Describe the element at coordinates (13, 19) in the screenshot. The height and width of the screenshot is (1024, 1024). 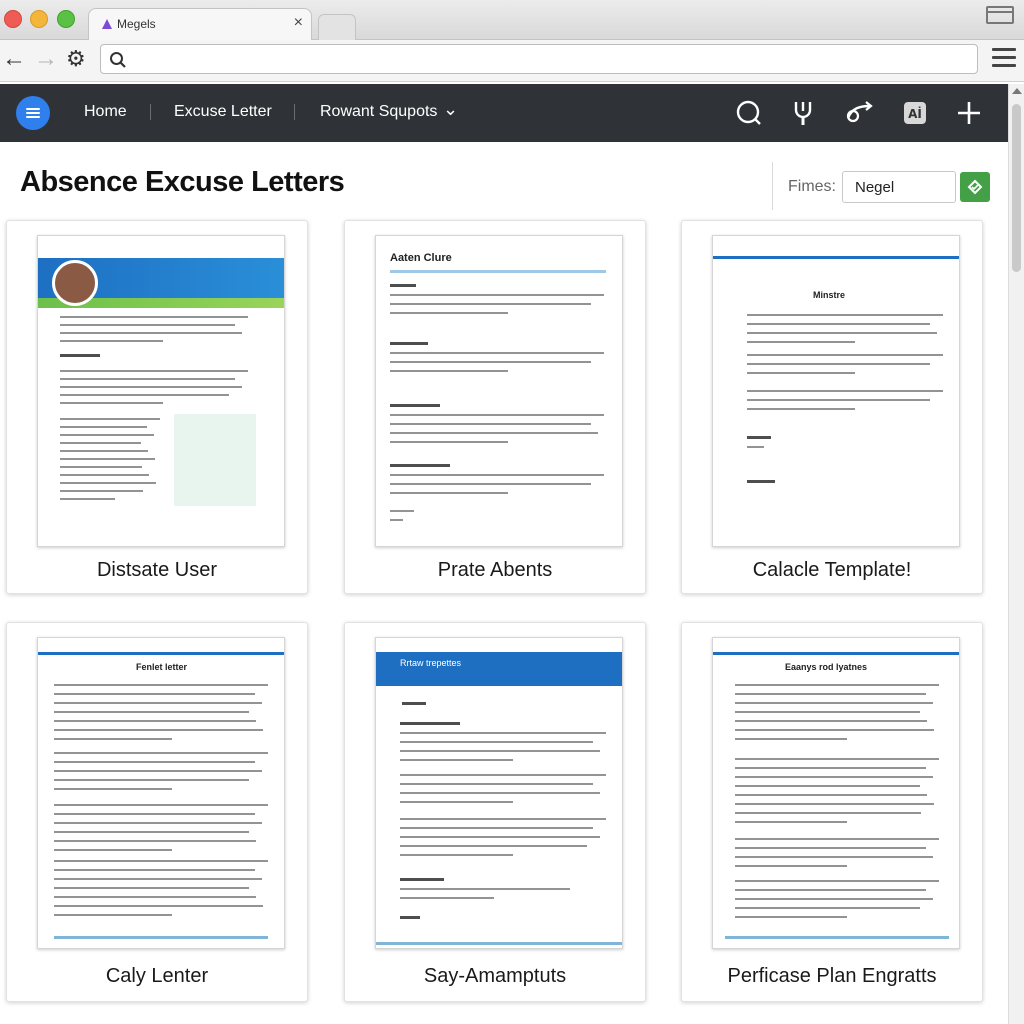
I see `close-window-button` at that location.